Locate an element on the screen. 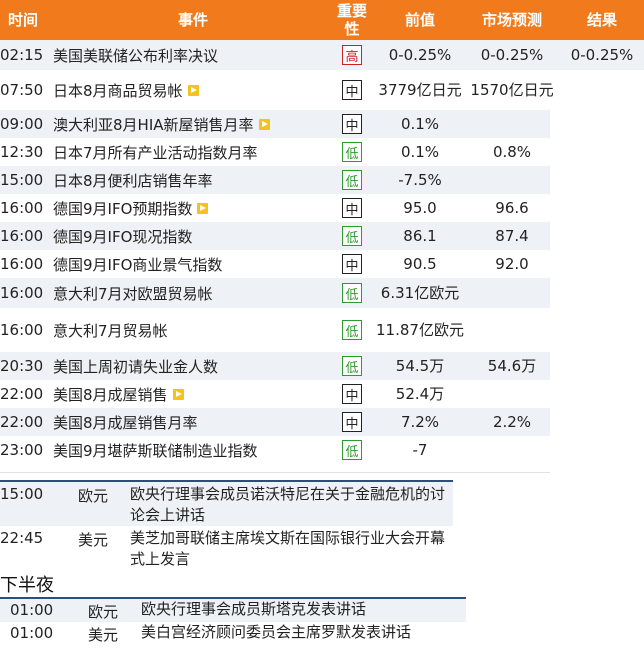  event-name: 美国8月成屋销售 is located at coordinates (110, 394).